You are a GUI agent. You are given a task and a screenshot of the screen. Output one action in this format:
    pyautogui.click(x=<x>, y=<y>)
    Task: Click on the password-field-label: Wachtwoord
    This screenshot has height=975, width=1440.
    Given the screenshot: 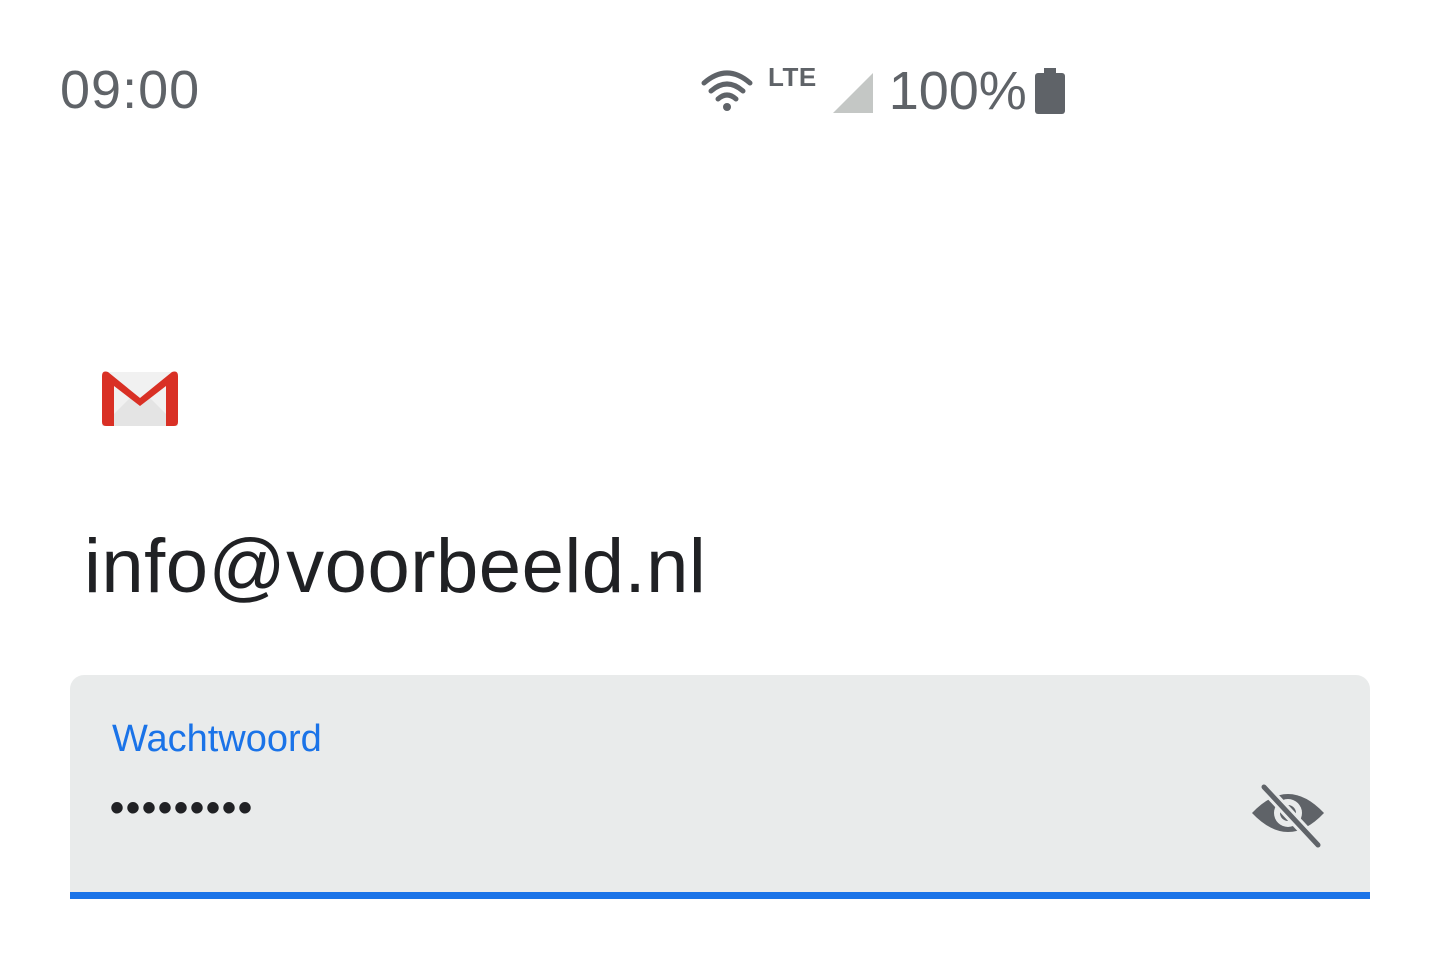 What is the action you would take?
    pyautogui.click(x=217, y=739)
    